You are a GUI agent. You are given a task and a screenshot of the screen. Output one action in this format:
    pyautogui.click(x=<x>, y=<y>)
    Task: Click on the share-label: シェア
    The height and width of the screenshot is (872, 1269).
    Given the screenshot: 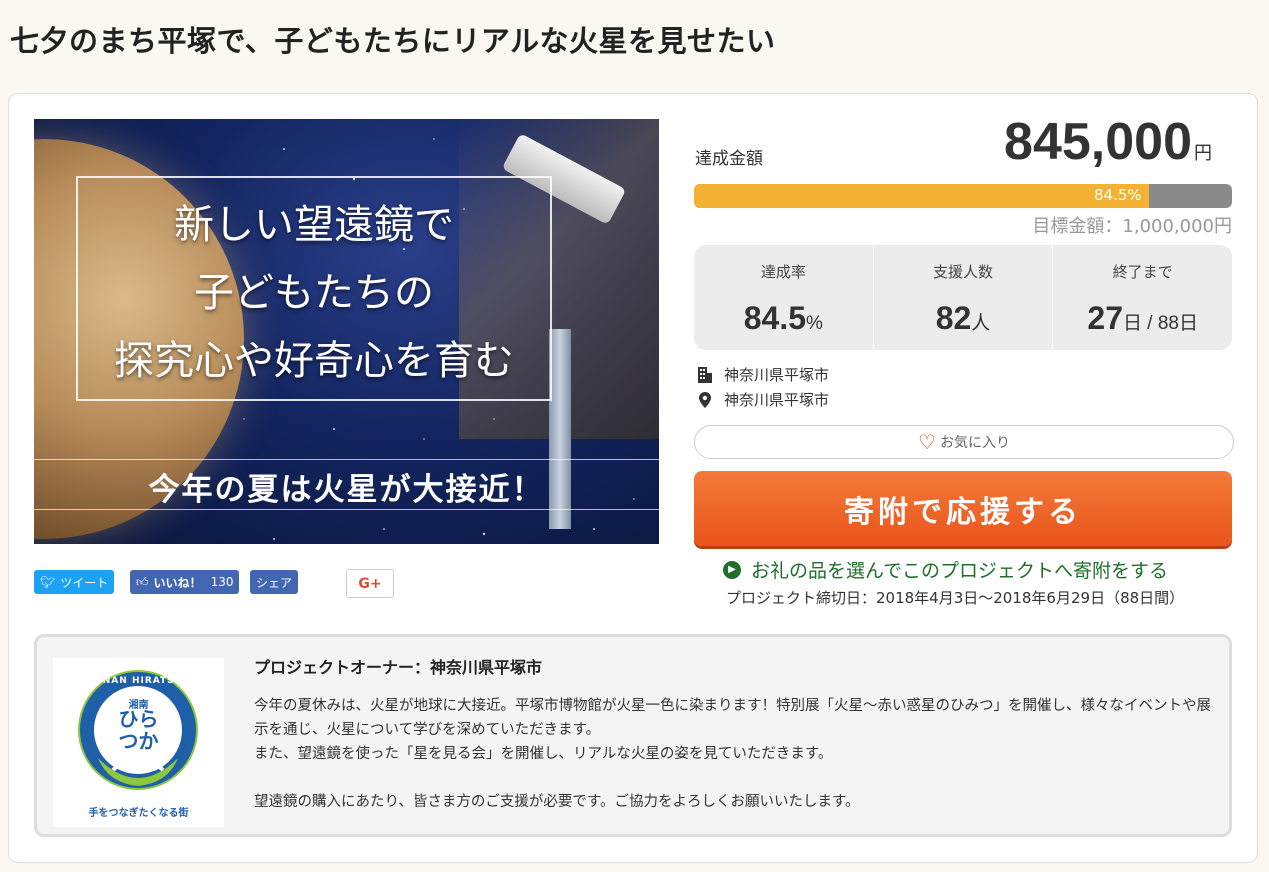 What is the action you would take?
    pyautogui.click(x=274, y=582)
    